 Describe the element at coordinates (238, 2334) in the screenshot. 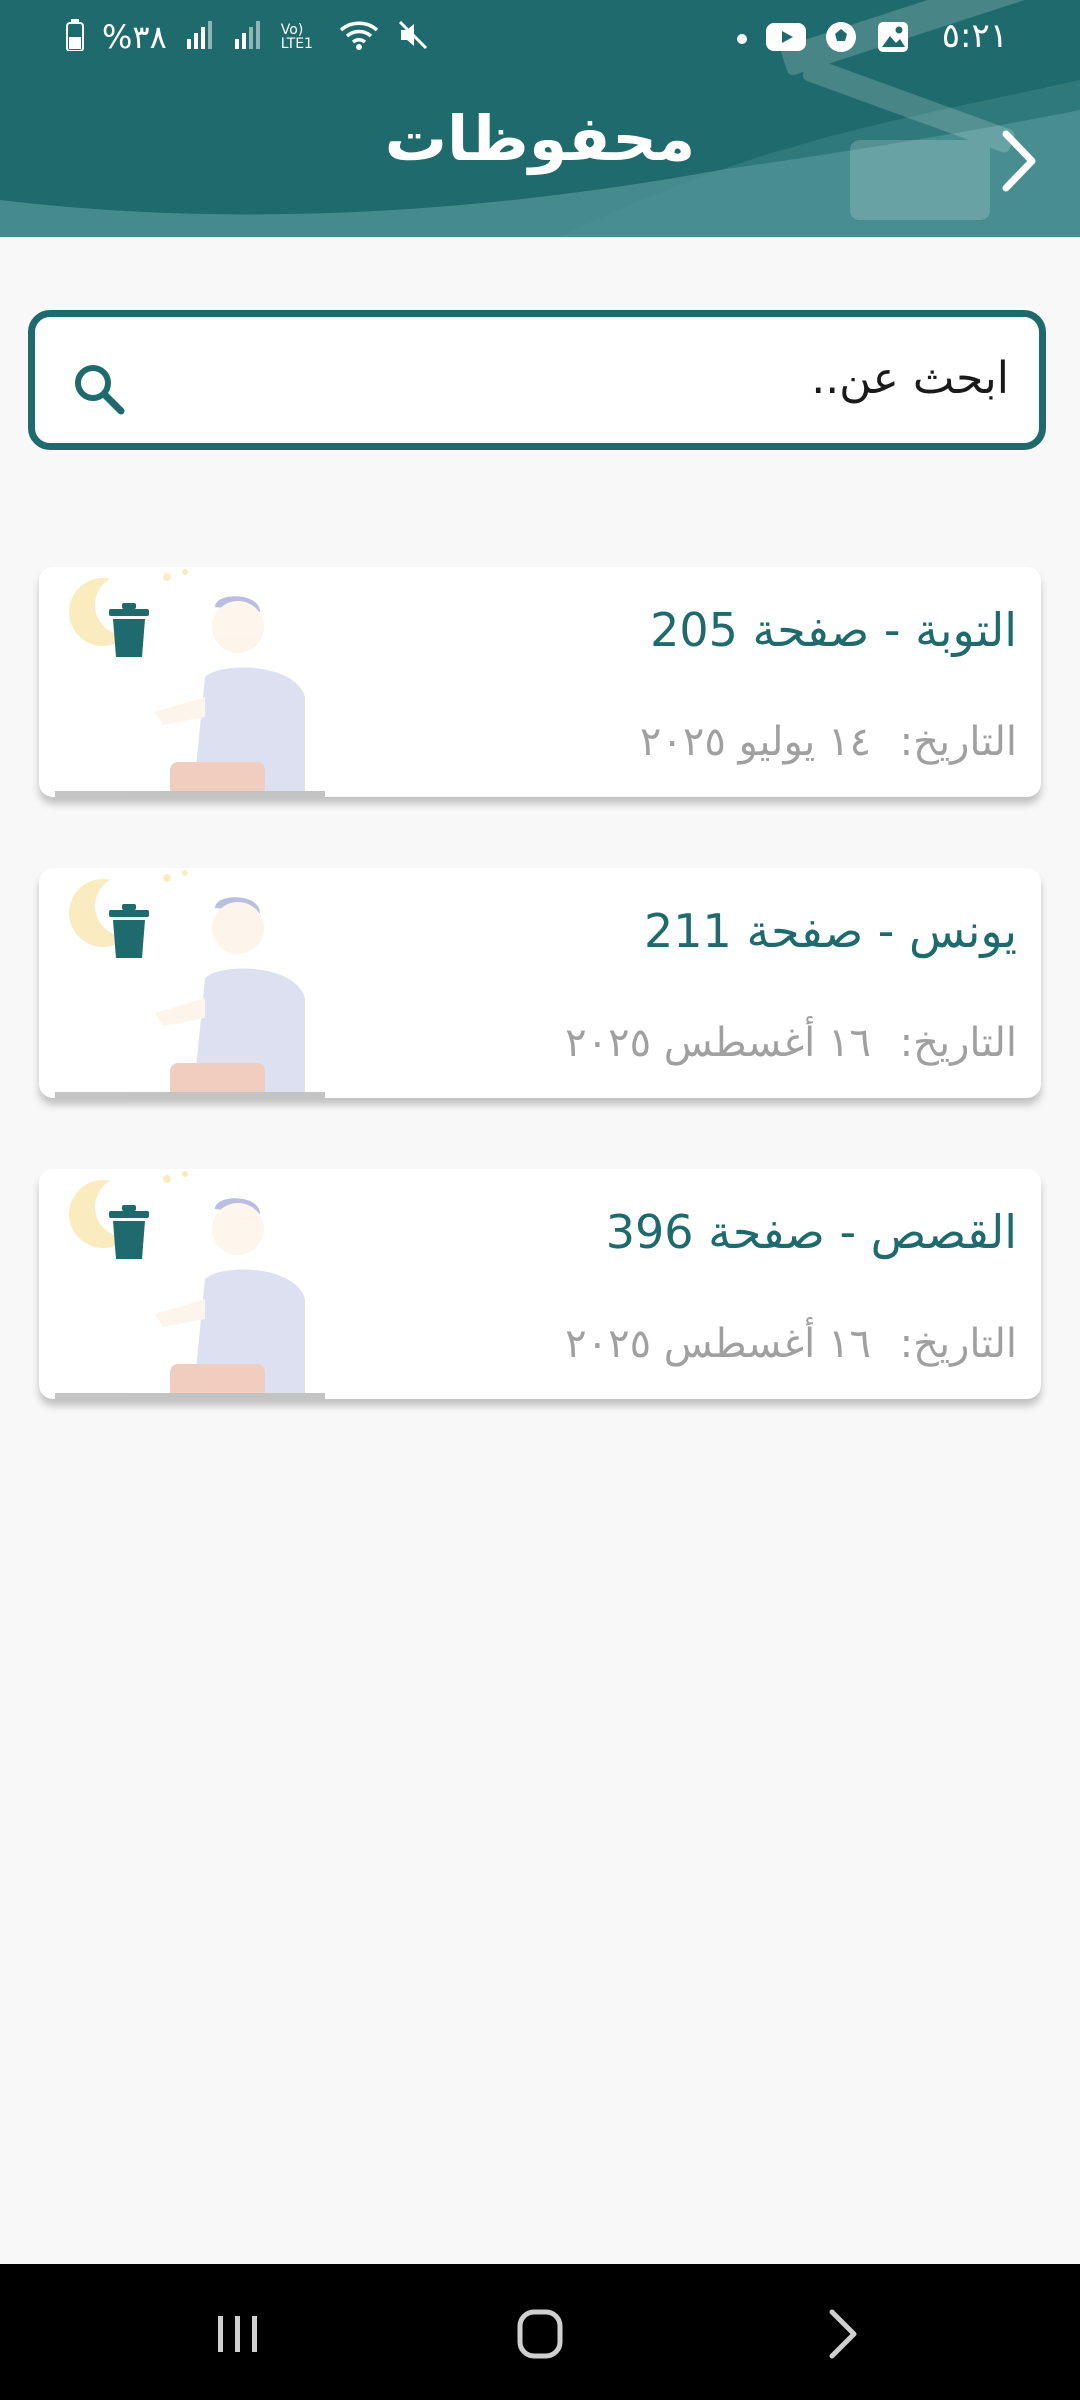

I see `recents-icon` at that location.